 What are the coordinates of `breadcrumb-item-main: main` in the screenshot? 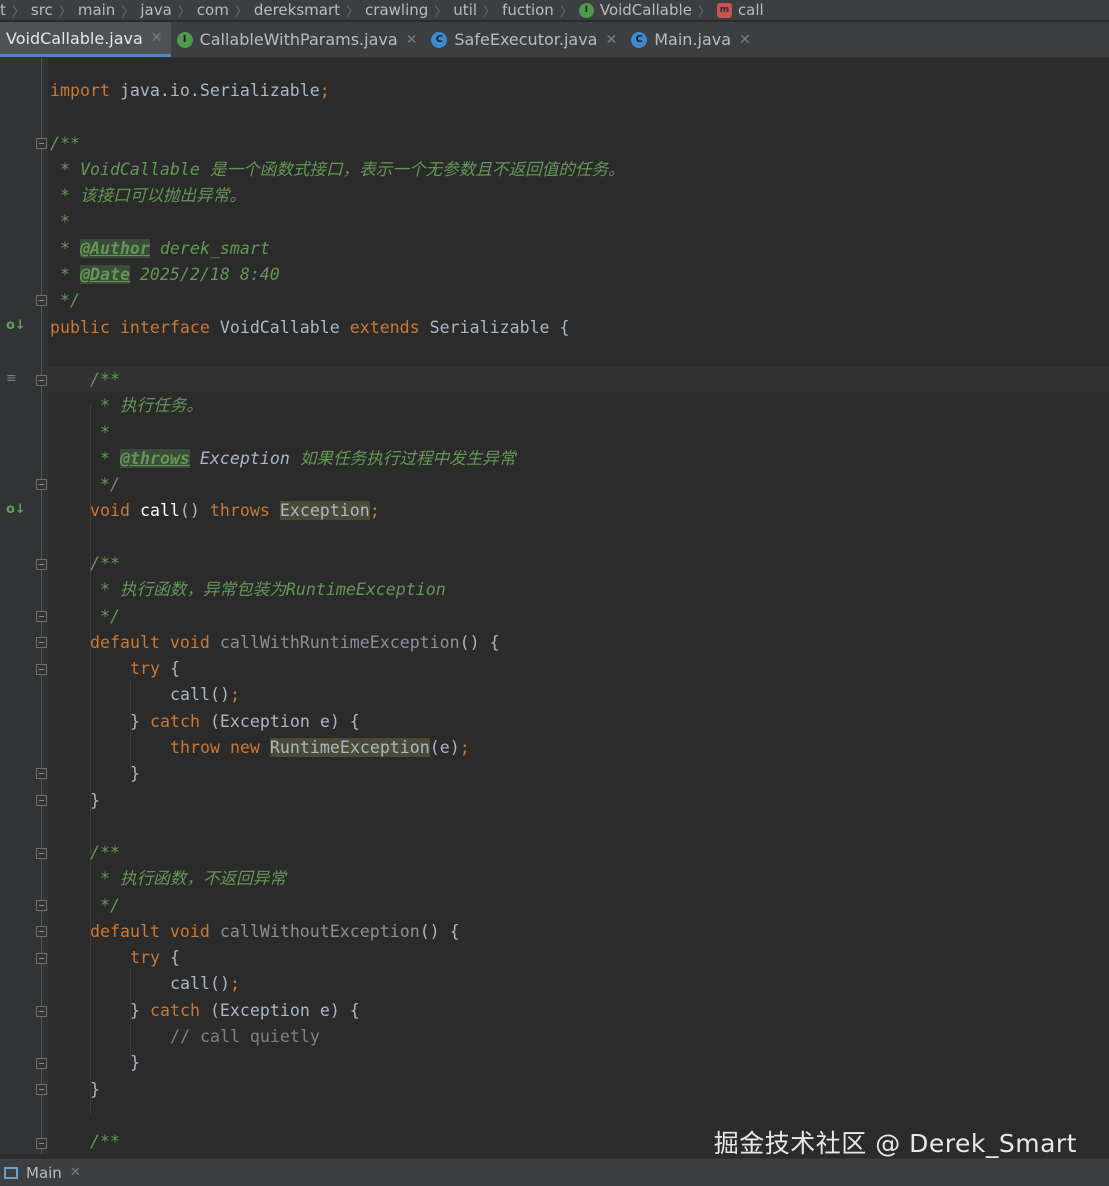 It's located at (96, 10).